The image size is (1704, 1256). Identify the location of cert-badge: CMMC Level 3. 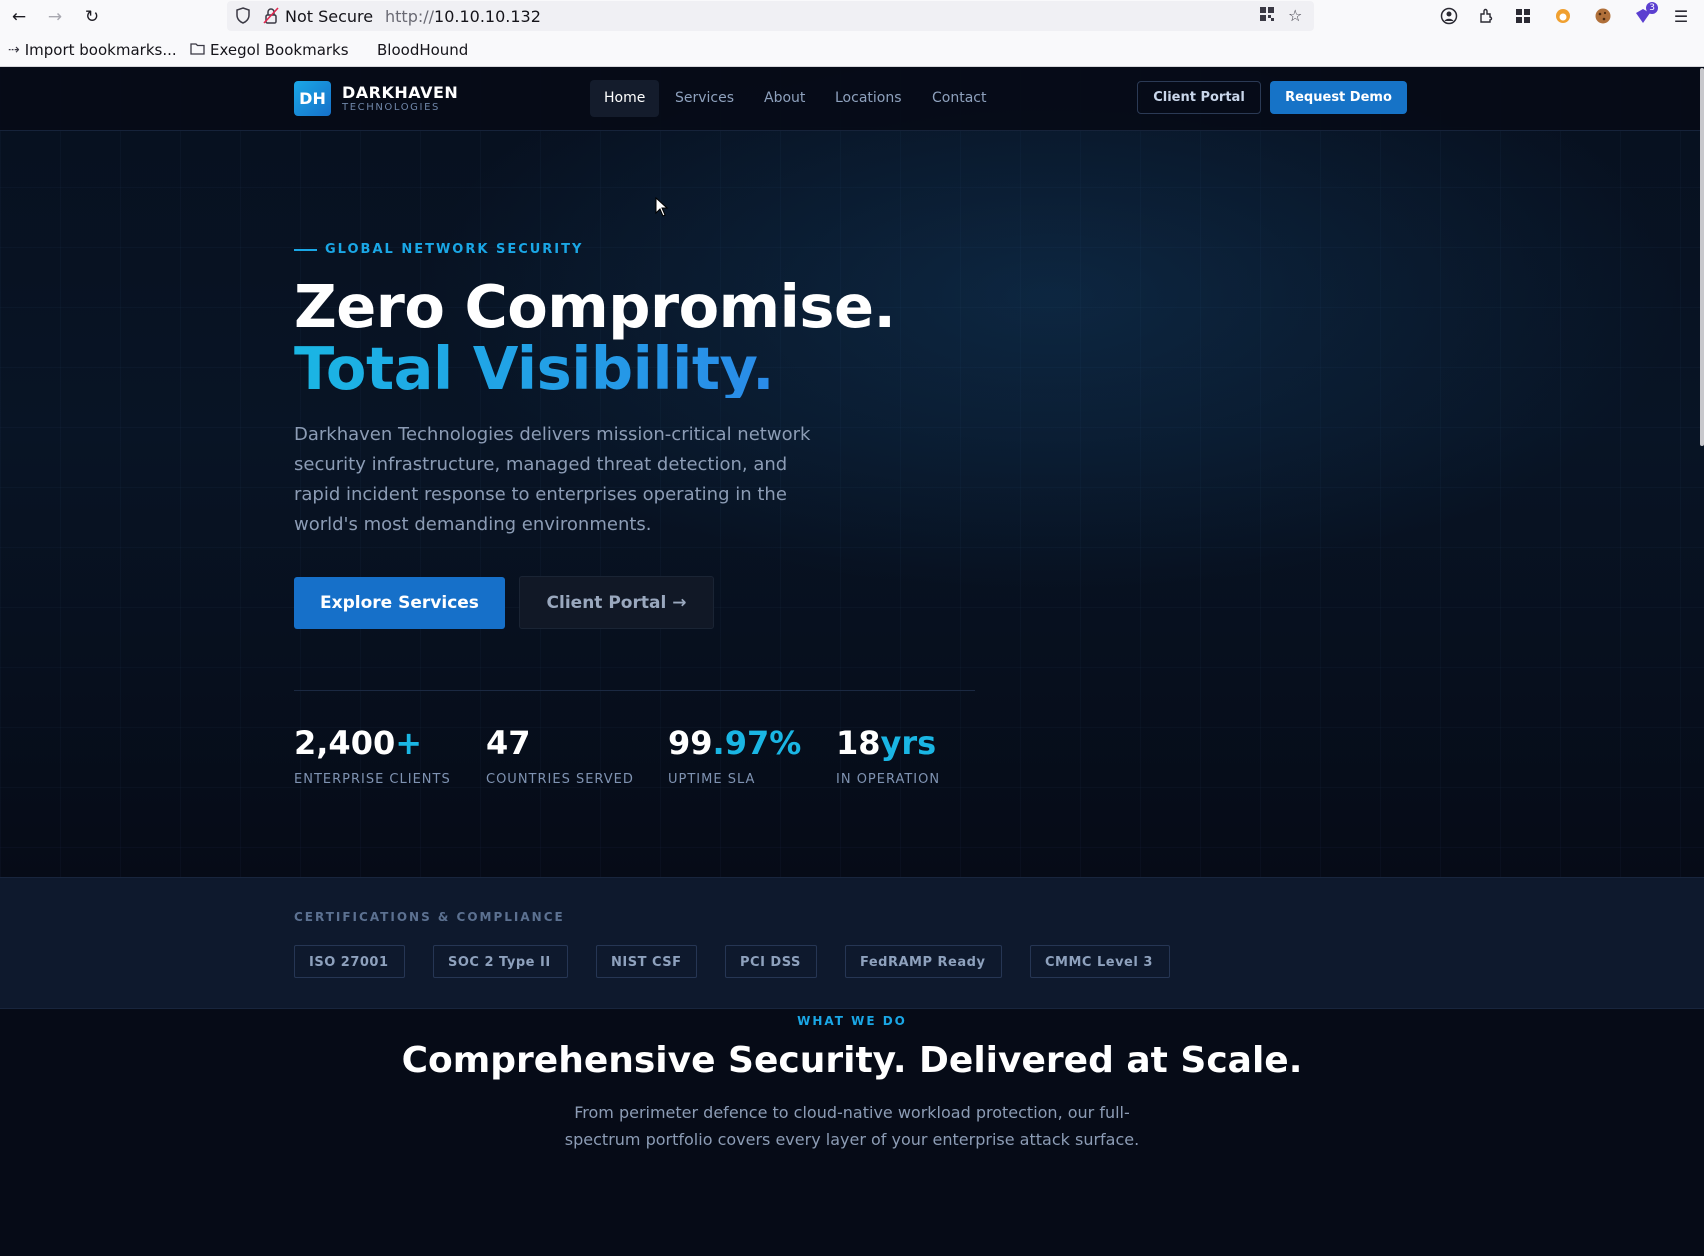
(1100, 961).